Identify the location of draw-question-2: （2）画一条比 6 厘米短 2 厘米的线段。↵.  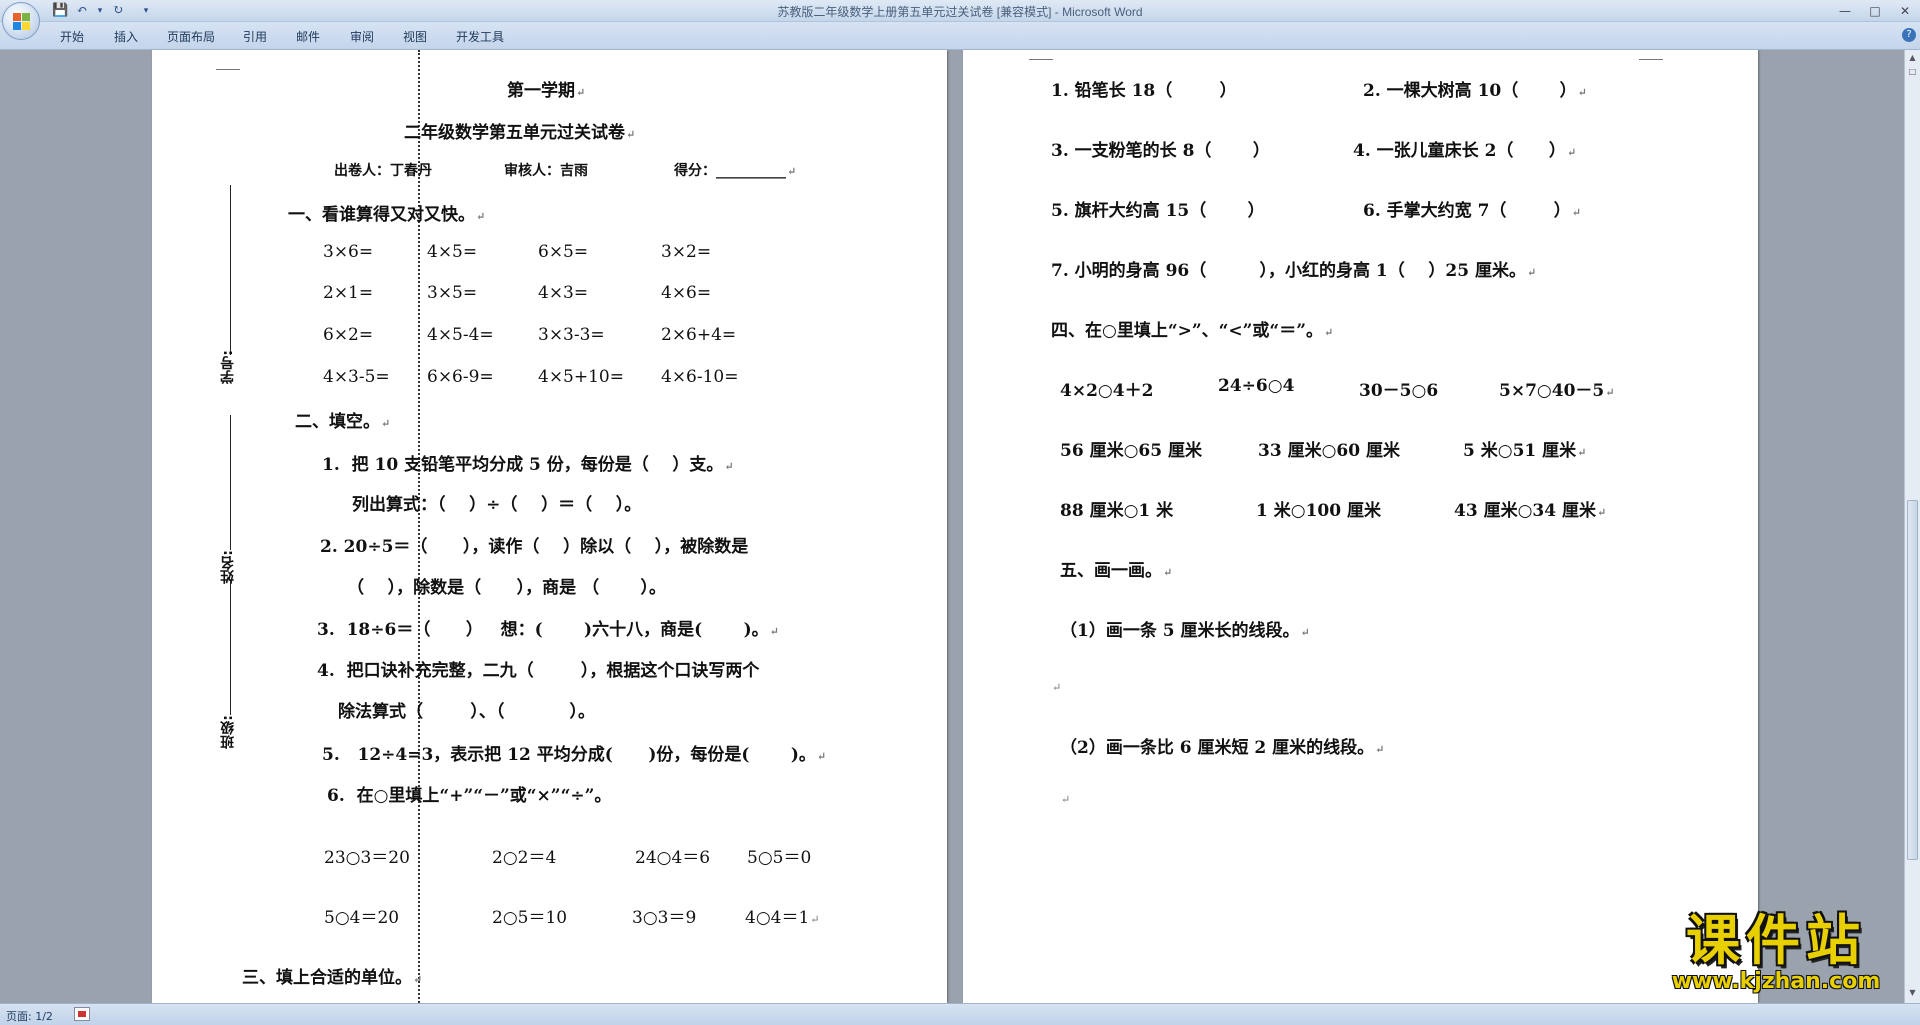
(1222, 748).